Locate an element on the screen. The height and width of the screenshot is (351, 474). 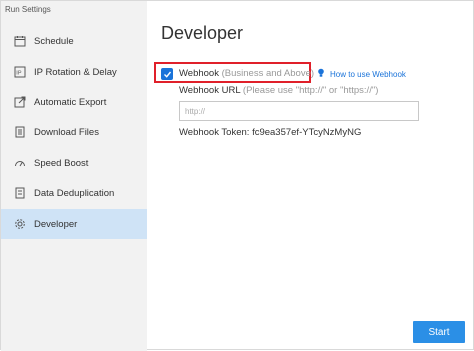
svg-text: IP is located at coordinates (19, 74).